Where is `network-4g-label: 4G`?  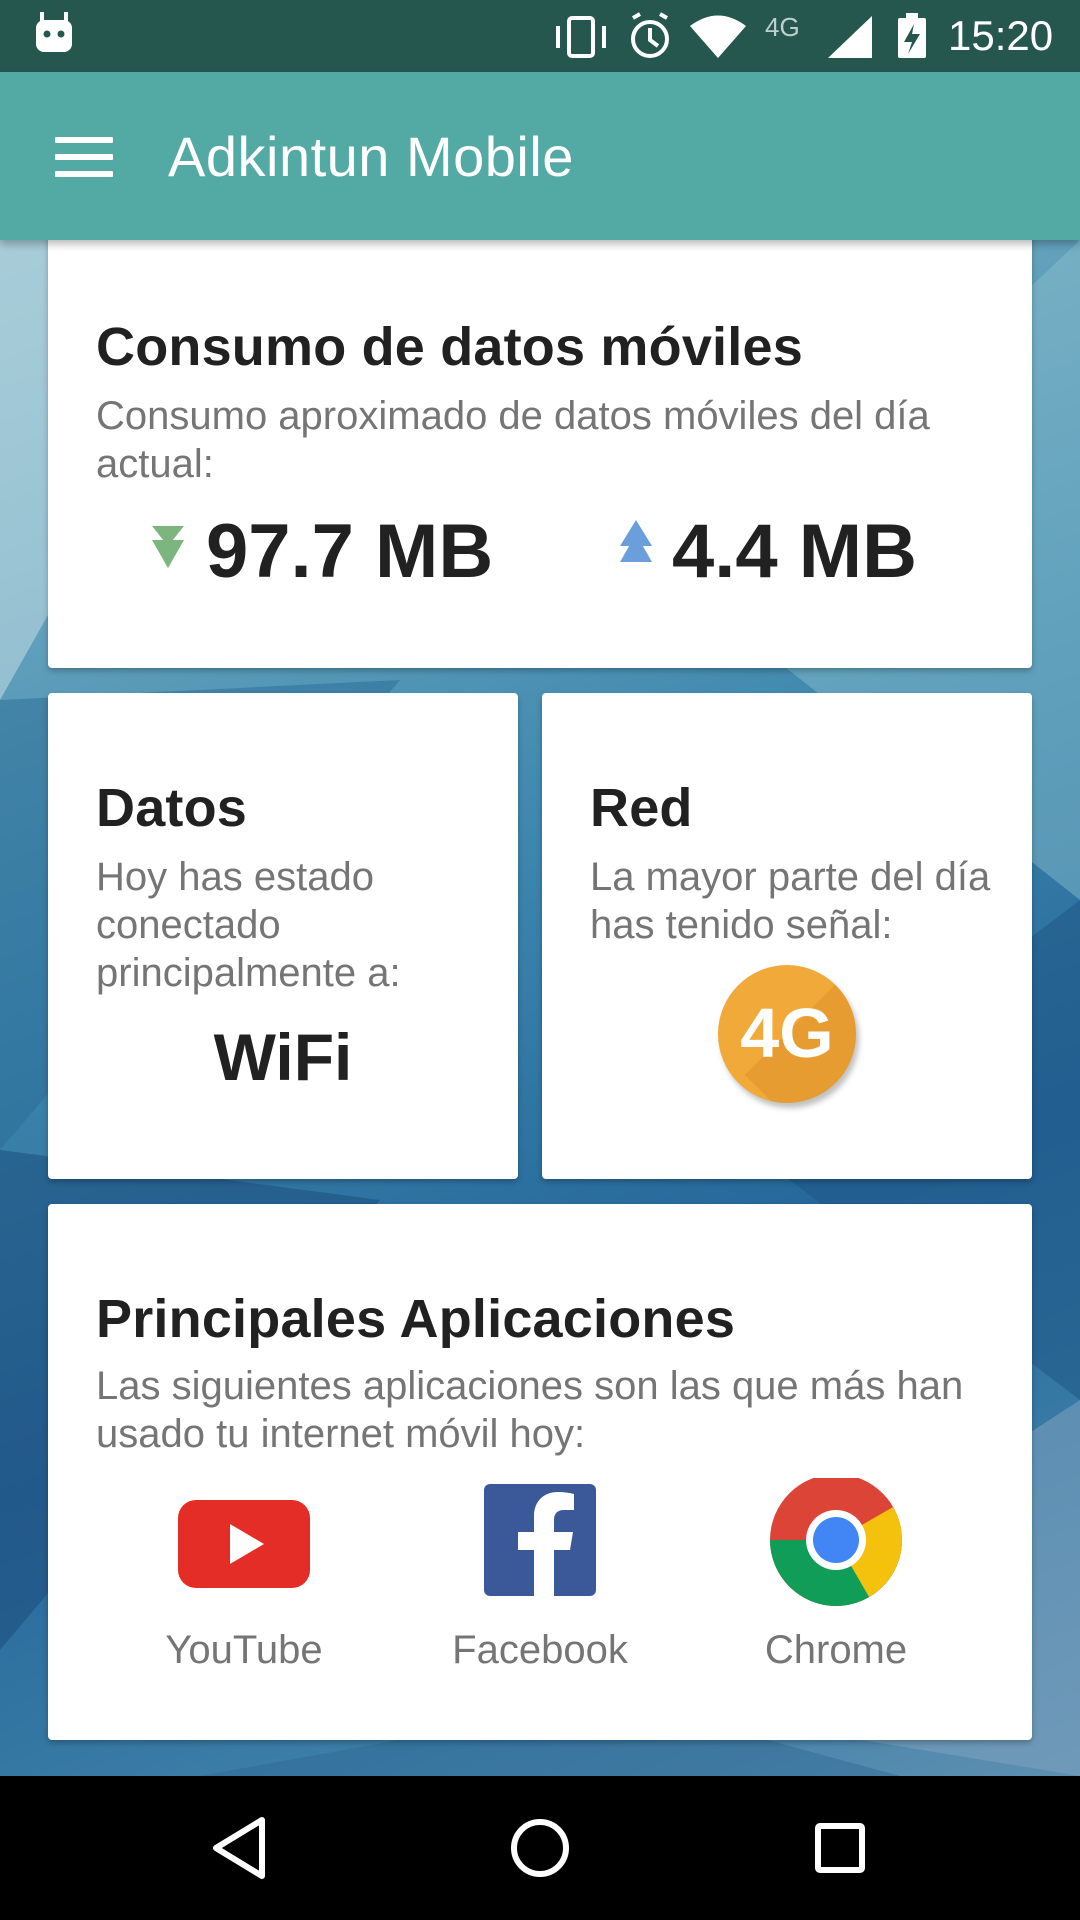 network-4g-label: 4G is located at coordinates (787, 1033).